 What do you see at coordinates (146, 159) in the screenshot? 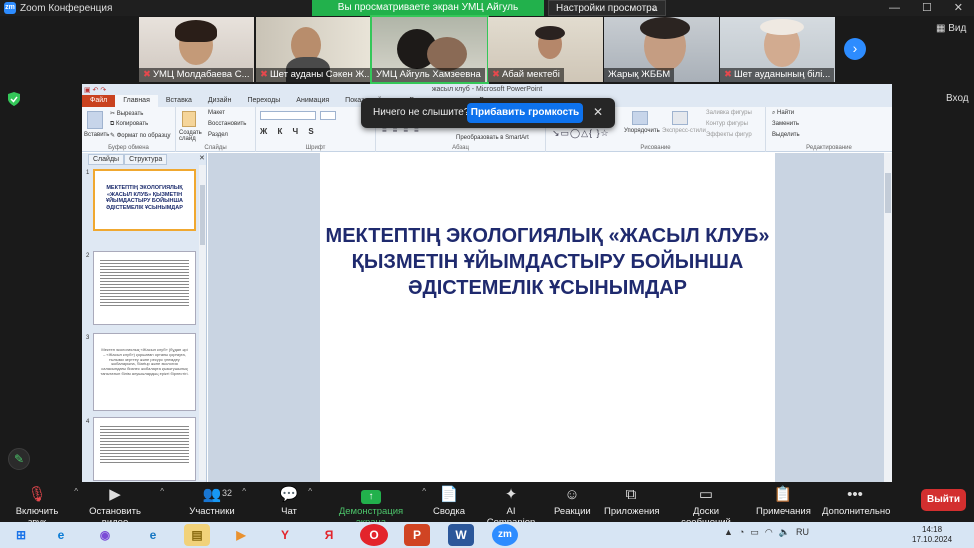
I see `pane-tab-outline: Структура` at bounding box center [146, 159].